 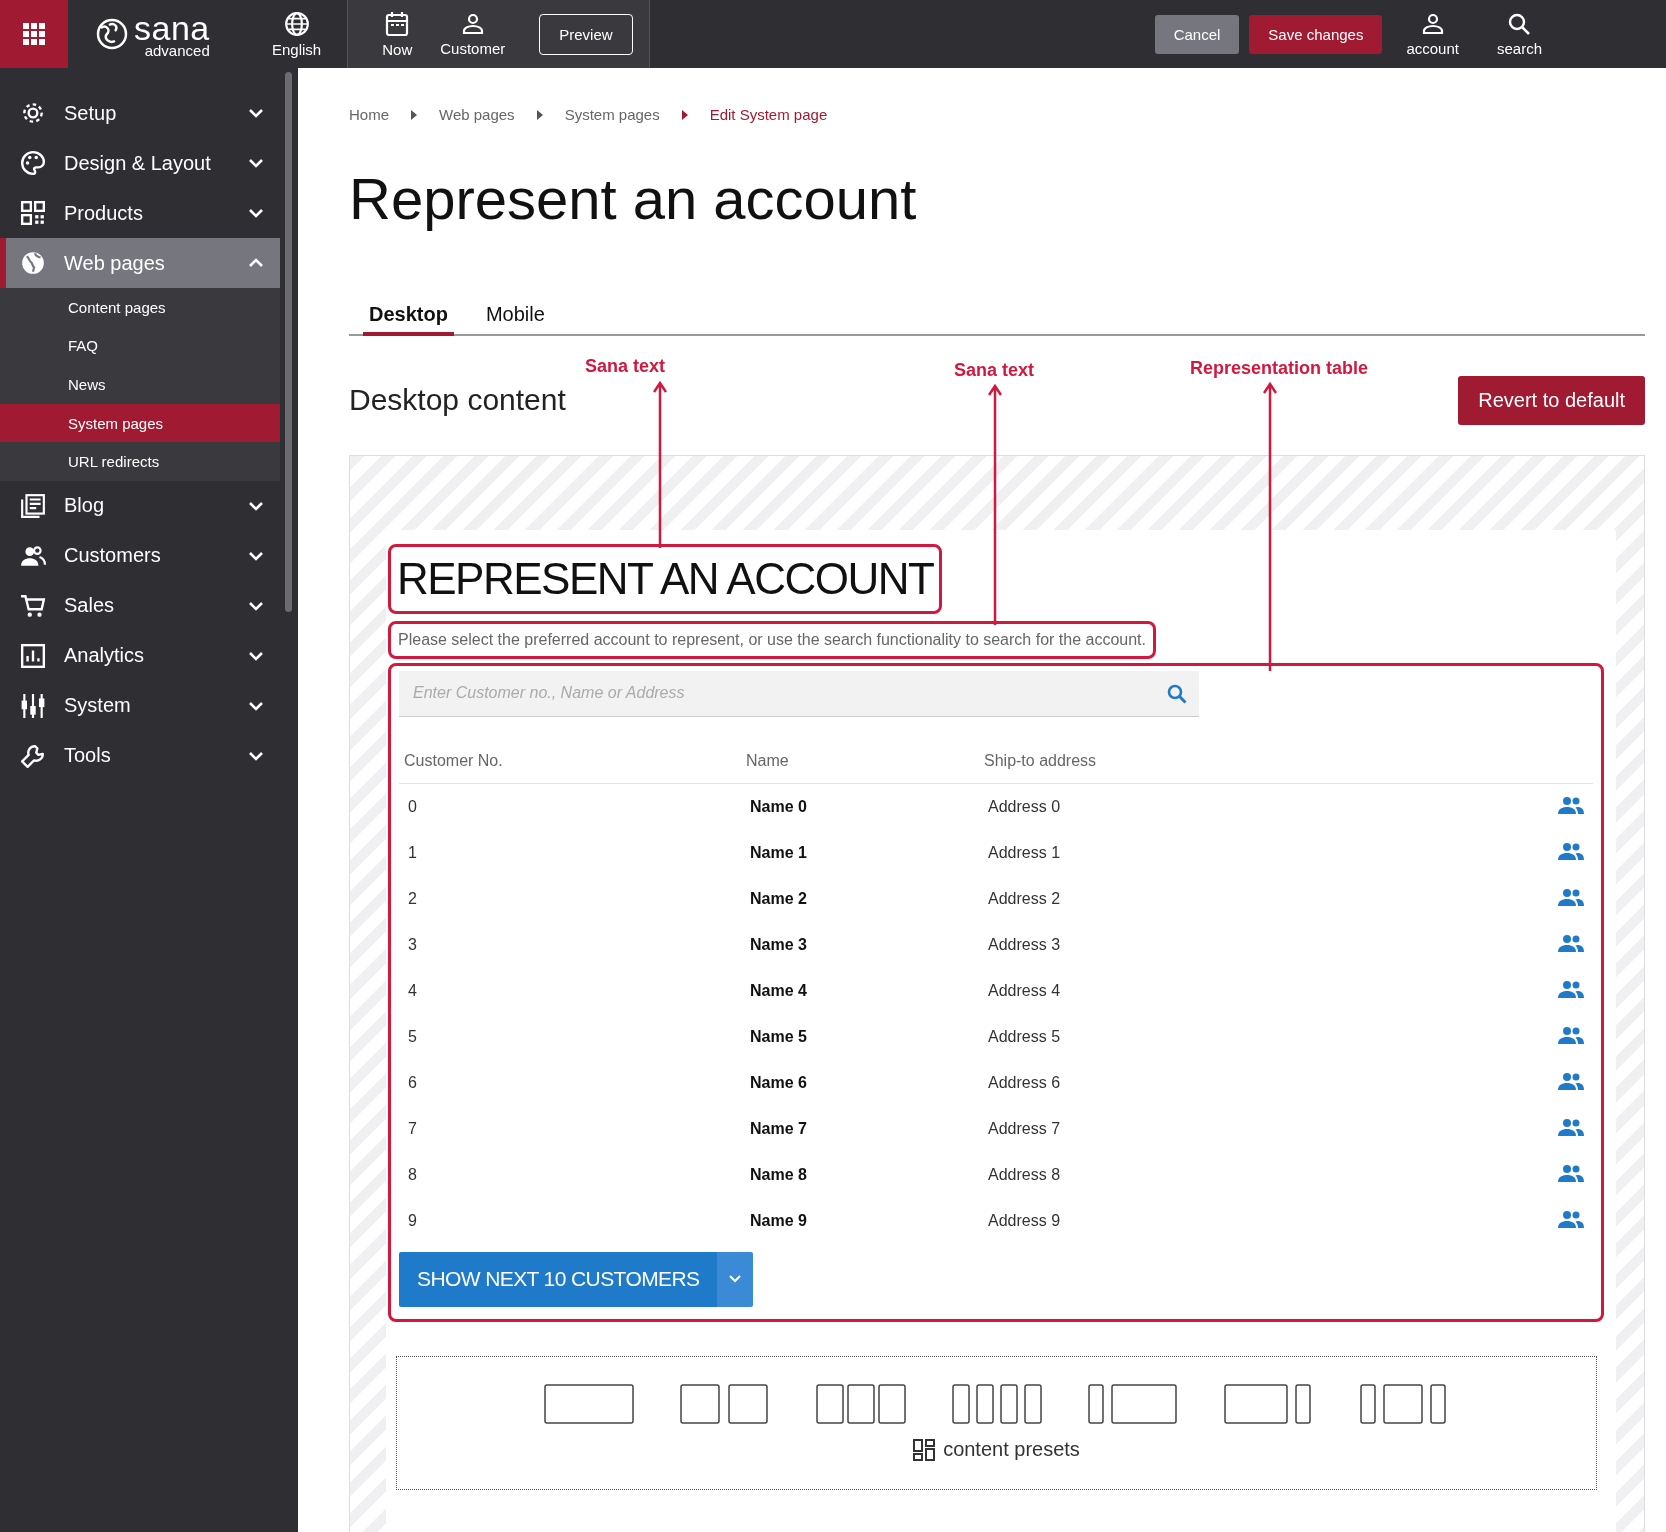 I want to click on cancel-button: Cancel, so click(x=1197, y=34).